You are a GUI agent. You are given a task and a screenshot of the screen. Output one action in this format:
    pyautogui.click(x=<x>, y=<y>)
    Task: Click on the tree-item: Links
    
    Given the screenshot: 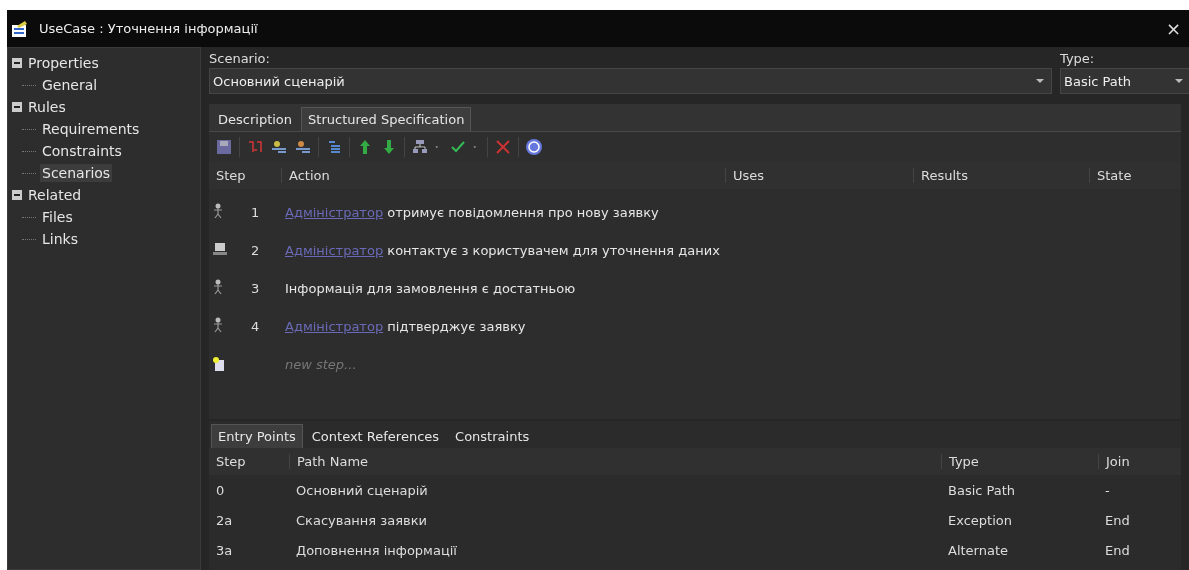 What is the action you would take?
    pyautogui.click(x=60, y=239)
    